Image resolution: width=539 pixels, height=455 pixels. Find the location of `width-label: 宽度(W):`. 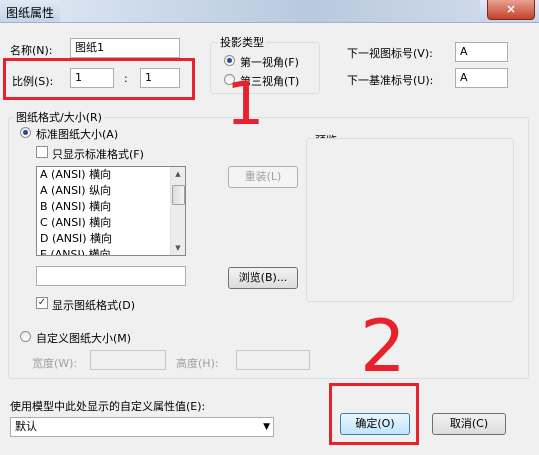

width-label: 宽度(W): is located at coordinates (55, 363).